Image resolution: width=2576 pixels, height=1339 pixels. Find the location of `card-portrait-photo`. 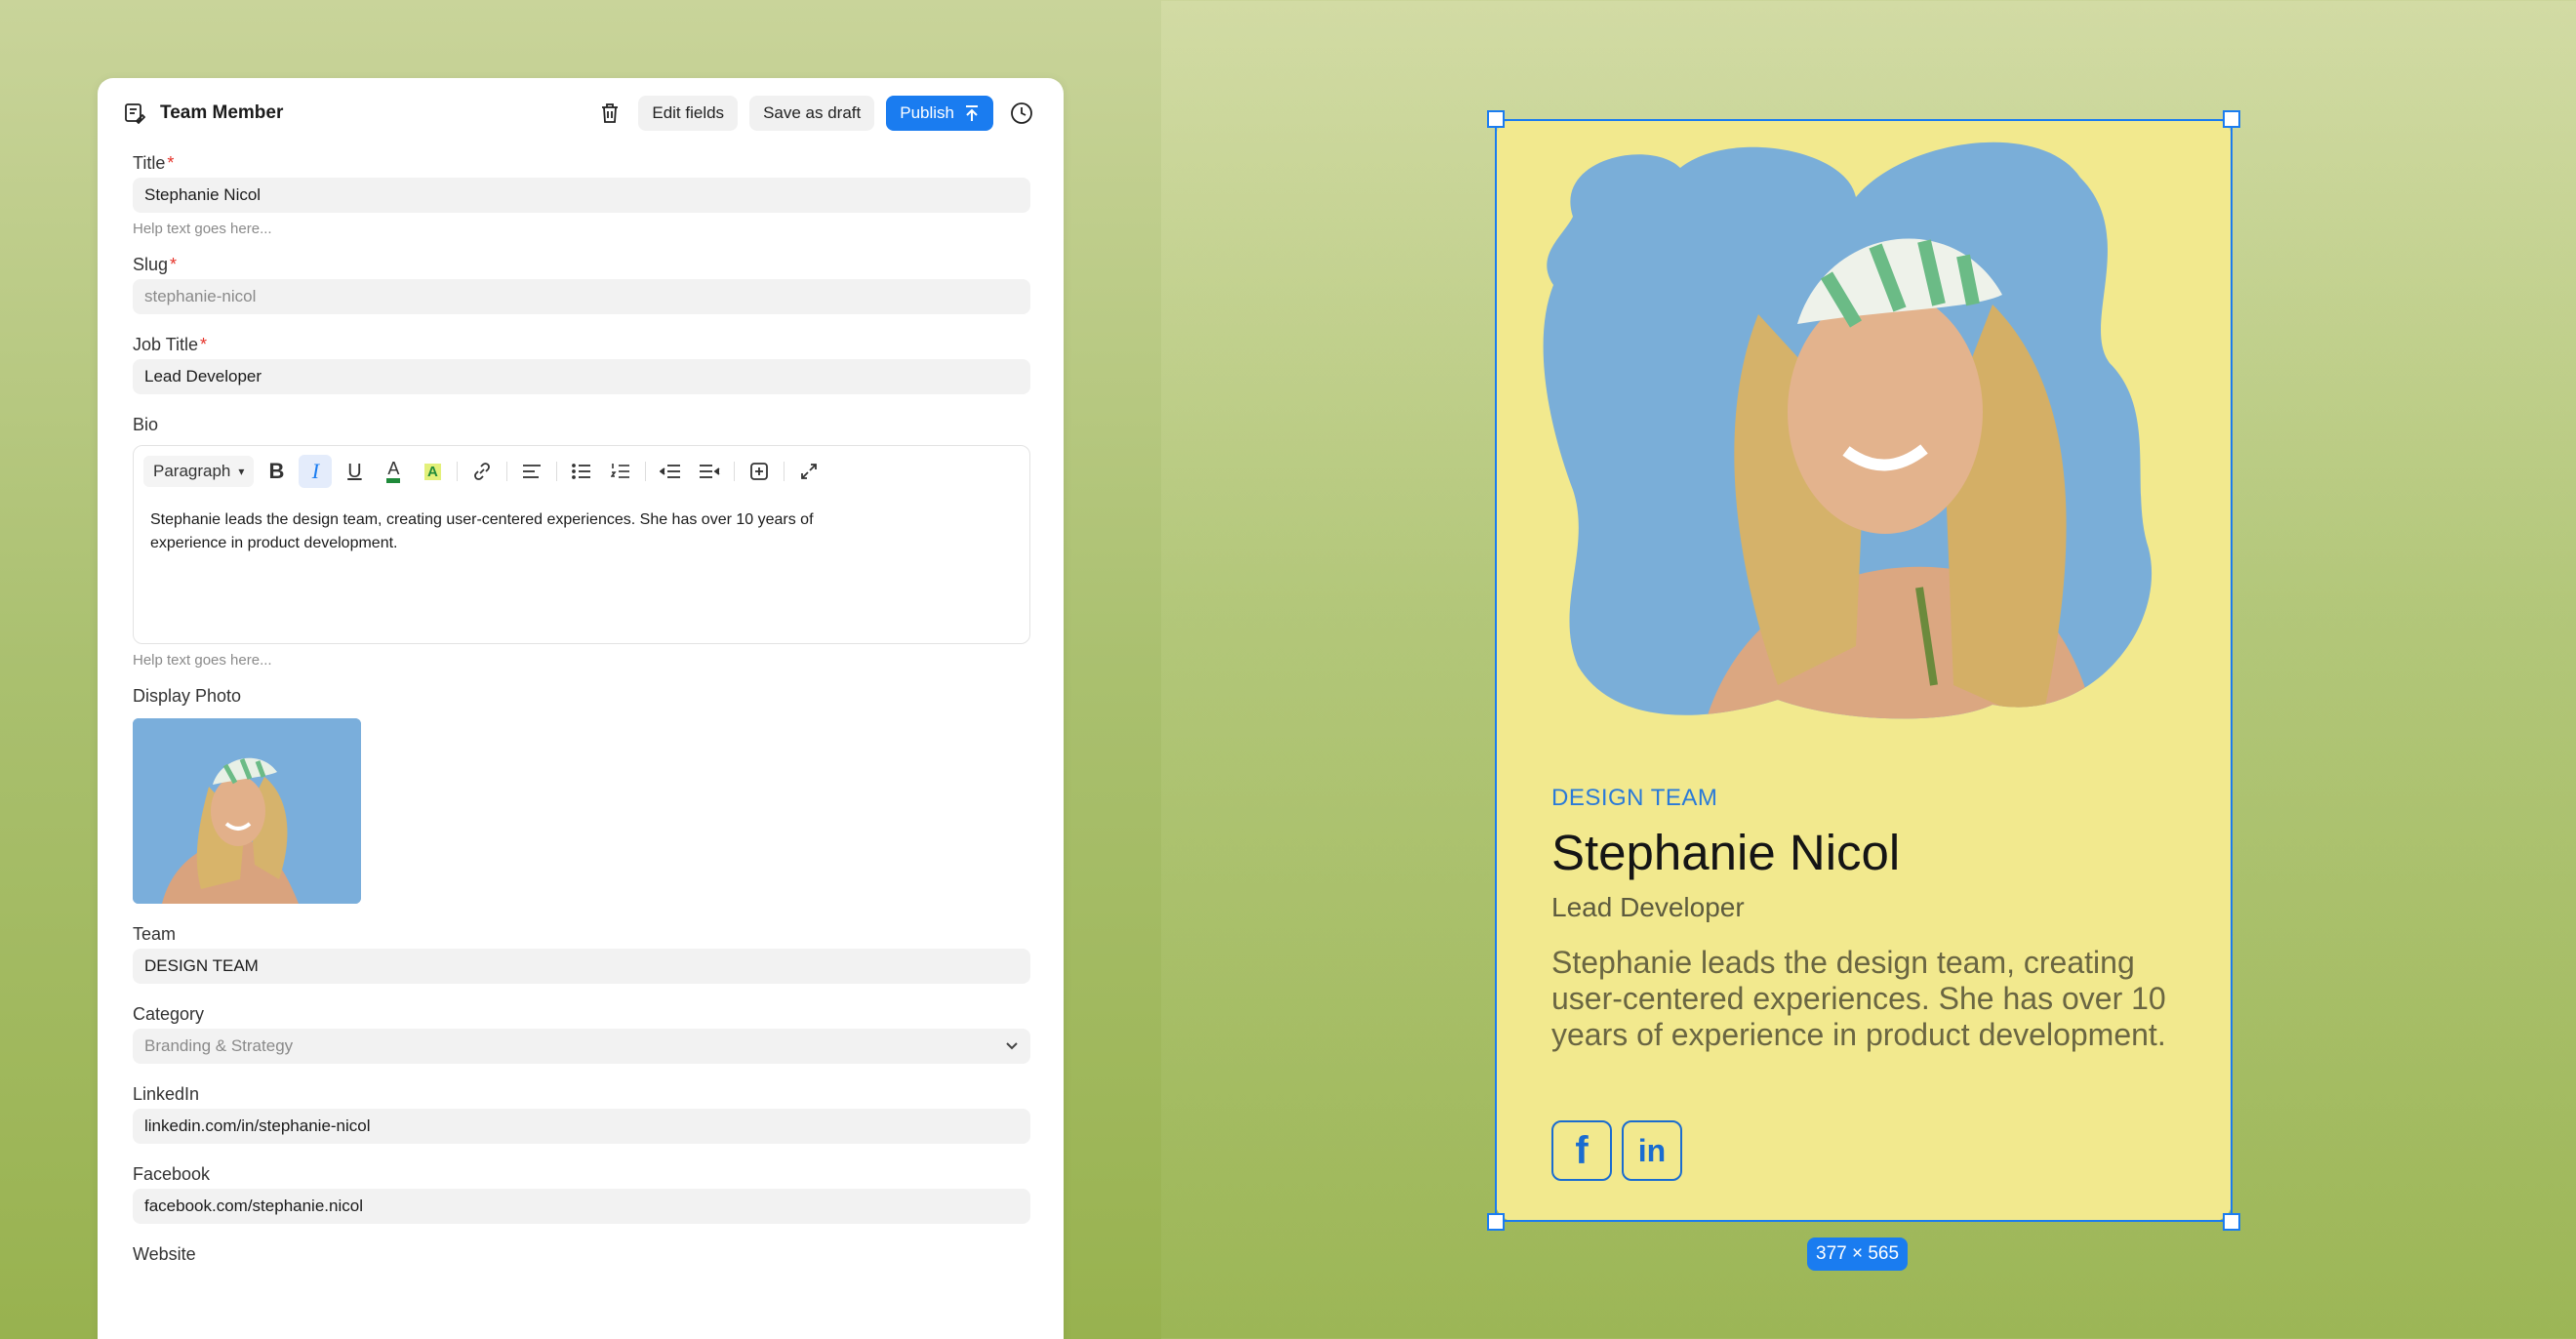

card-portrait-photo is located at coordinates (1848, 431).